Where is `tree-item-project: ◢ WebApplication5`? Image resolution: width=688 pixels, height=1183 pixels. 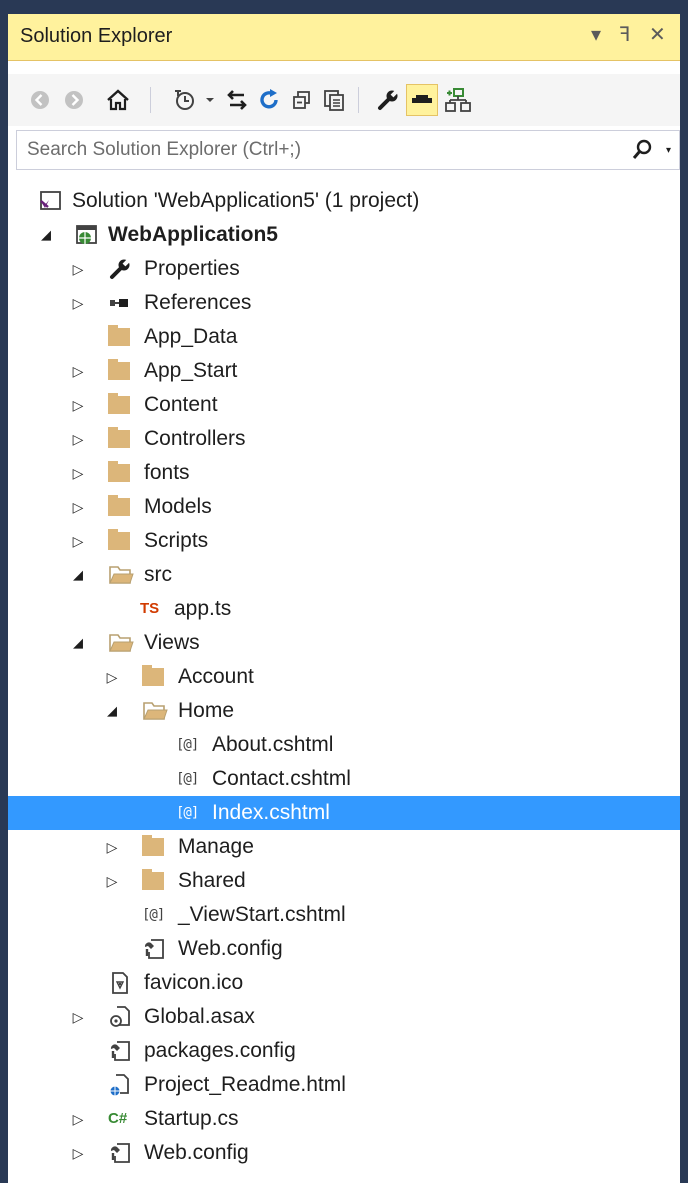
tree-item-project: ◢ WebApplication5 is located at coordinates (344, 235).